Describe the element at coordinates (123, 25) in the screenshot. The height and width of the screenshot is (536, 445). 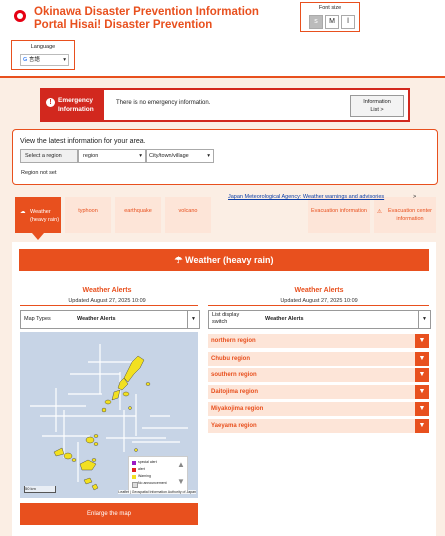
I see `site-title-line2: Portal Hisai! Disaster Prevention` at that location.